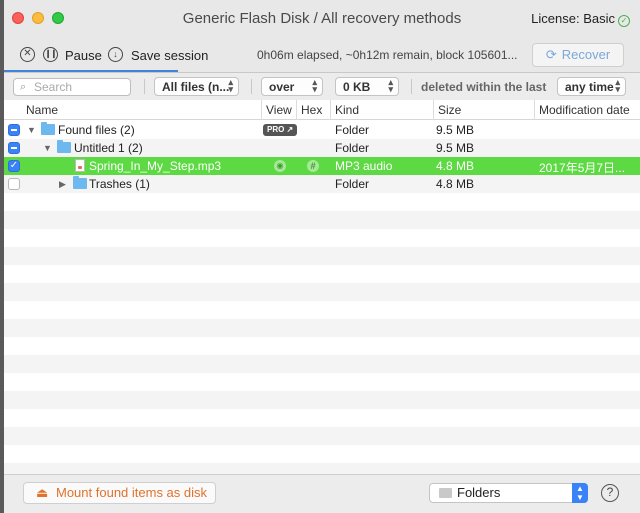 Image resolution: width=640 pixels, height=513 pixels. What do you see at coordinates (586, 54) in the screenshot?
I see `recover-label: Recover` at bounding box center [586, 54].